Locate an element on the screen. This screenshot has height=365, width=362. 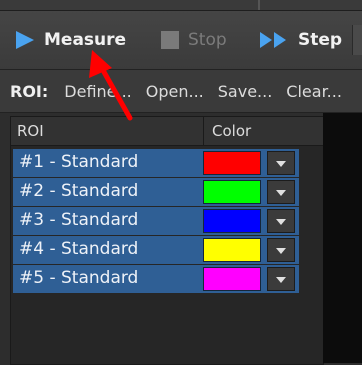
table-row: #5 - Standard is located at coordinates (156, 279).